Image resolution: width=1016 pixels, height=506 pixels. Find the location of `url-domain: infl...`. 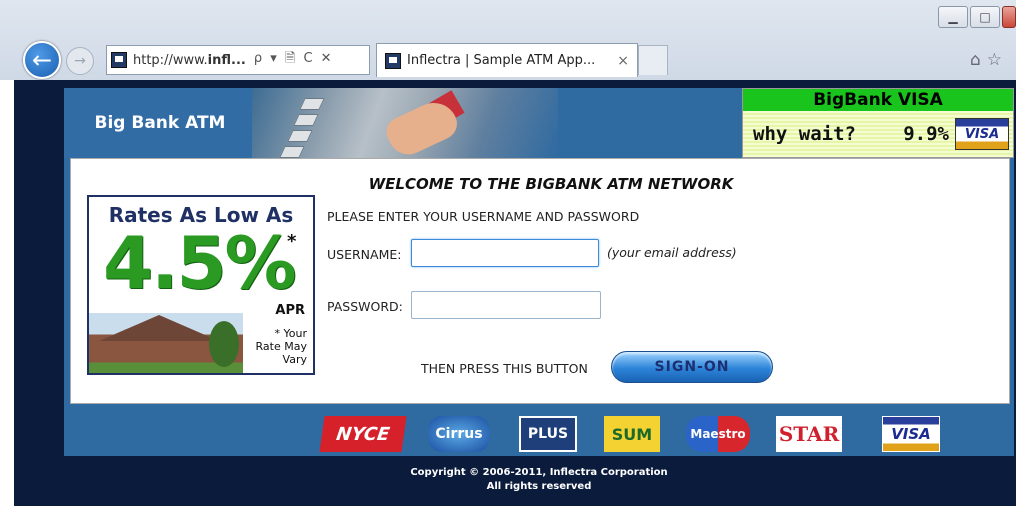

url-domain: infl... is located at coordinates (226, 60).